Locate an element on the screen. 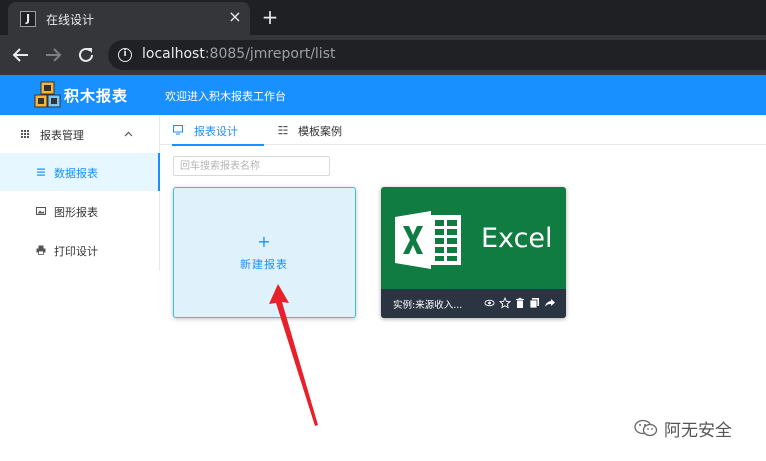 This screenshot has width=766, height=461. info-icon: i is located at coordinates (125, 55).